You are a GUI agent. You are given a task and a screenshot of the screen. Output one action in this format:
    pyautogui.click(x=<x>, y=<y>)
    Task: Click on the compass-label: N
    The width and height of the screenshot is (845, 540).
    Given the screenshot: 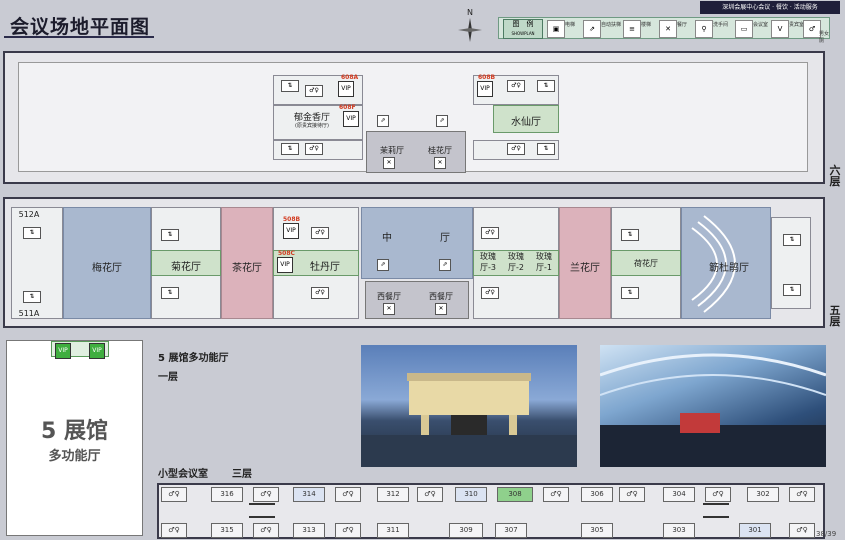 What is the action you would take?
    pyautogui.click(x=470, y=12)
    